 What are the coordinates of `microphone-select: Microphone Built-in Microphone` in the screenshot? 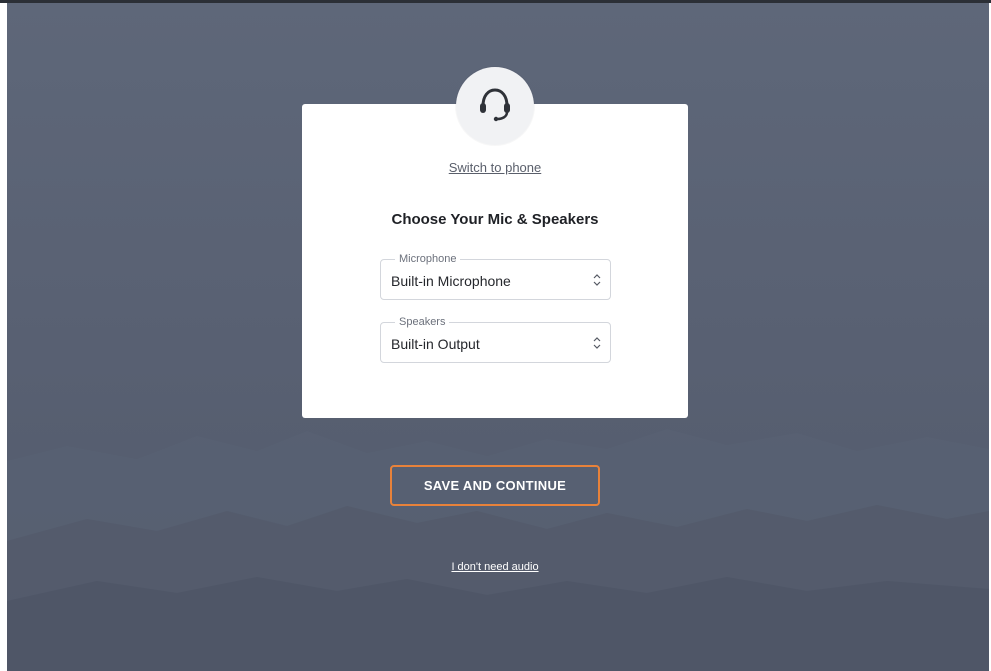 It's located at (495, 276).